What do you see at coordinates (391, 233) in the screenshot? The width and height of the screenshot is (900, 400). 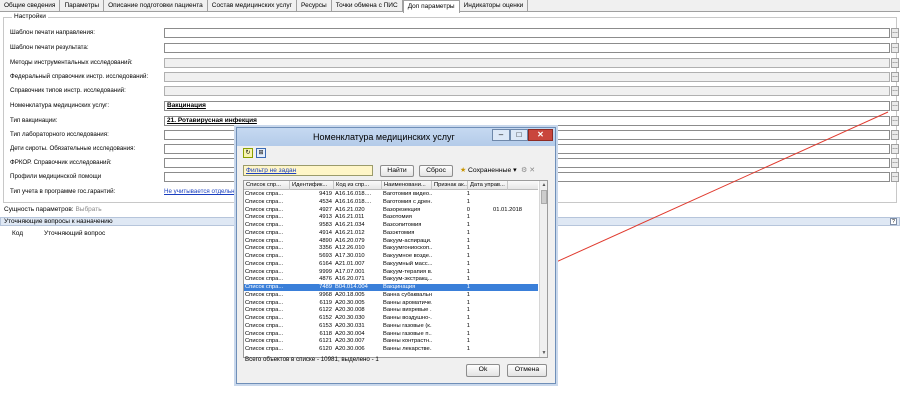 I see `table-row: Список спра... 4914 A16.21.012 Вазэктомия 1` at bounding box center [391, 233].